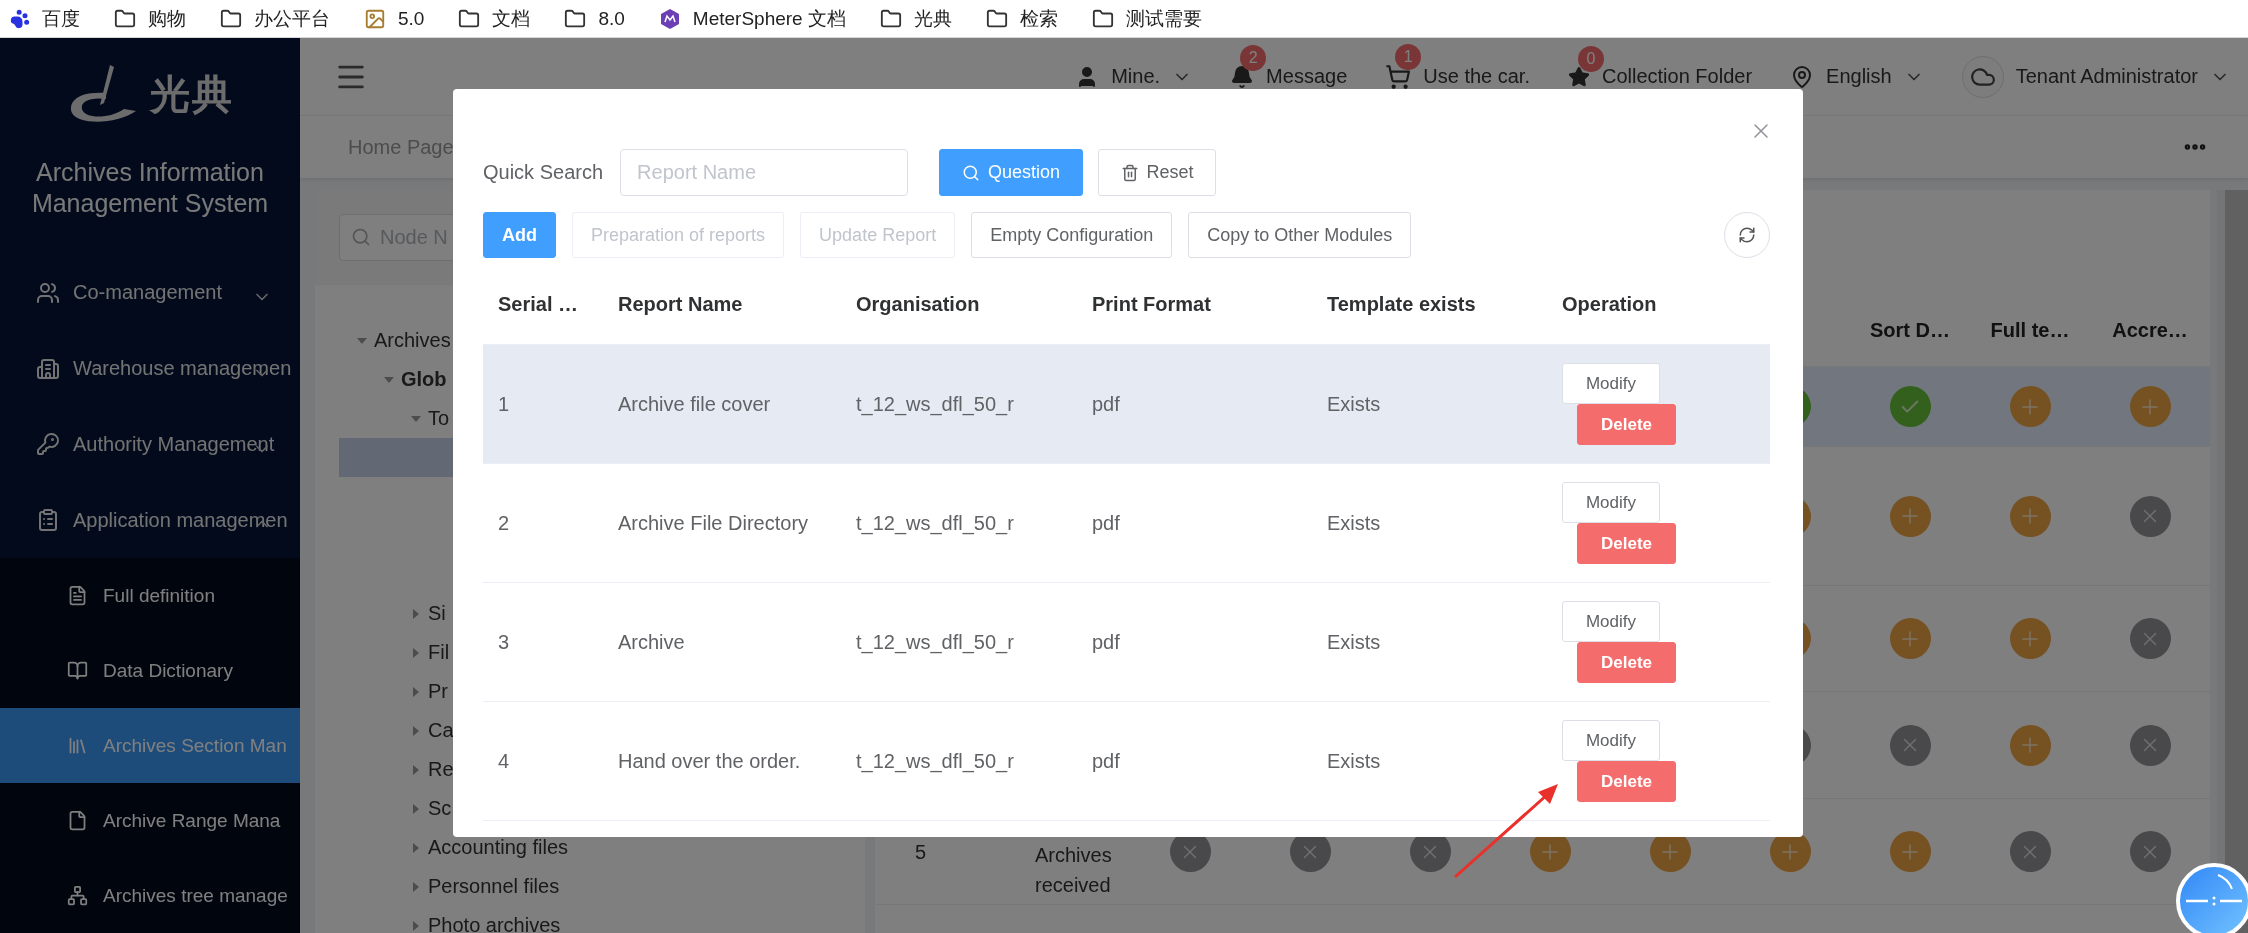  I want to click on column-header: Print Format, so click(1151, 304).